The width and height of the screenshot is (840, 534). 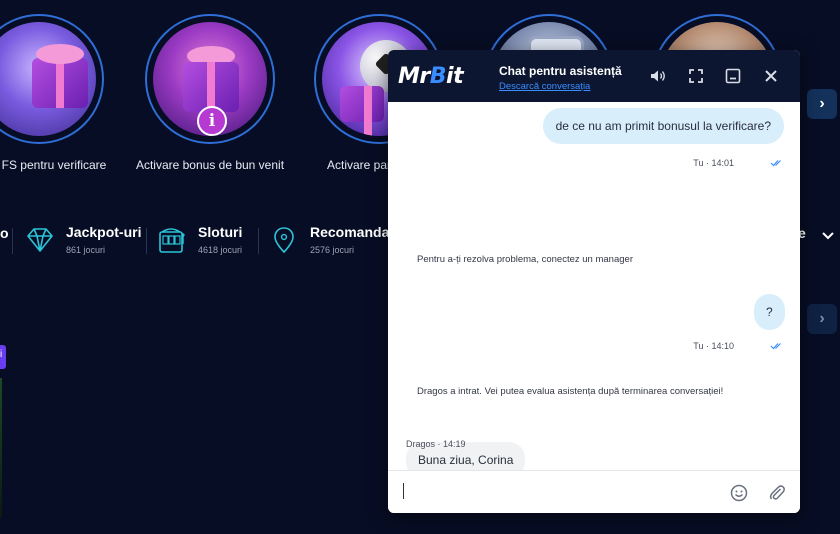 What do you see at coordinates (104, 232) in the screenshot?
I see `category-title: Jackpot-uri` at bounding box center [104, 232].